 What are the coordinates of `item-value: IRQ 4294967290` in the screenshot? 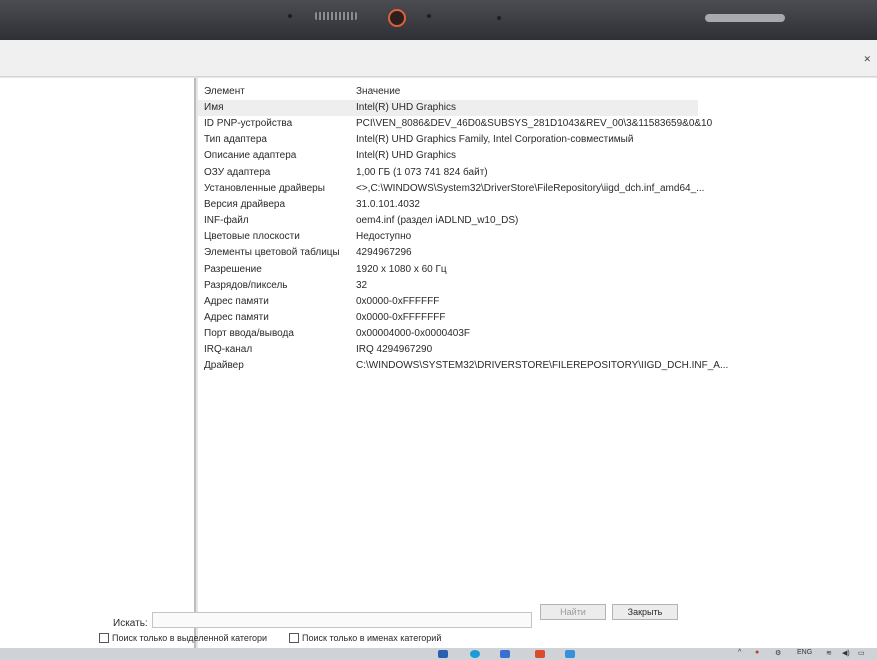 It's located at (394, 350).